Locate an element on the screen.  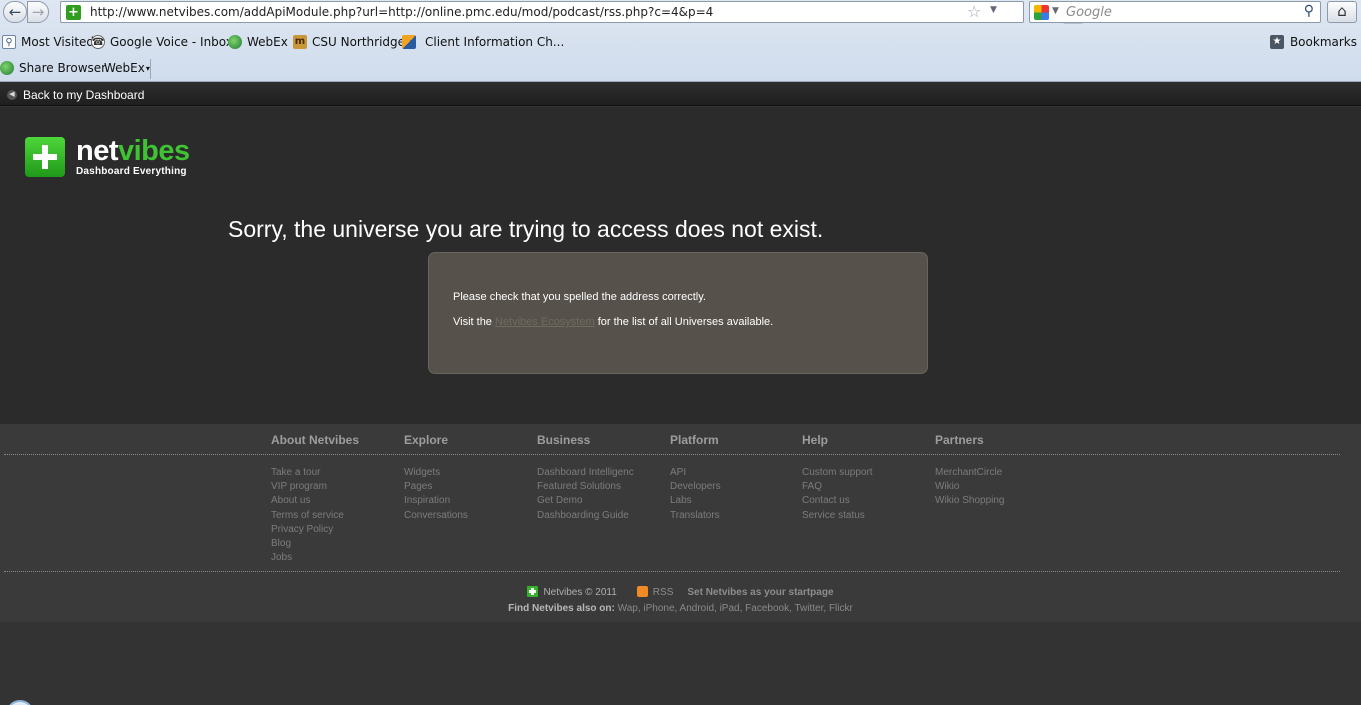
footer-link: Translators is located at coordinates (695, 516).